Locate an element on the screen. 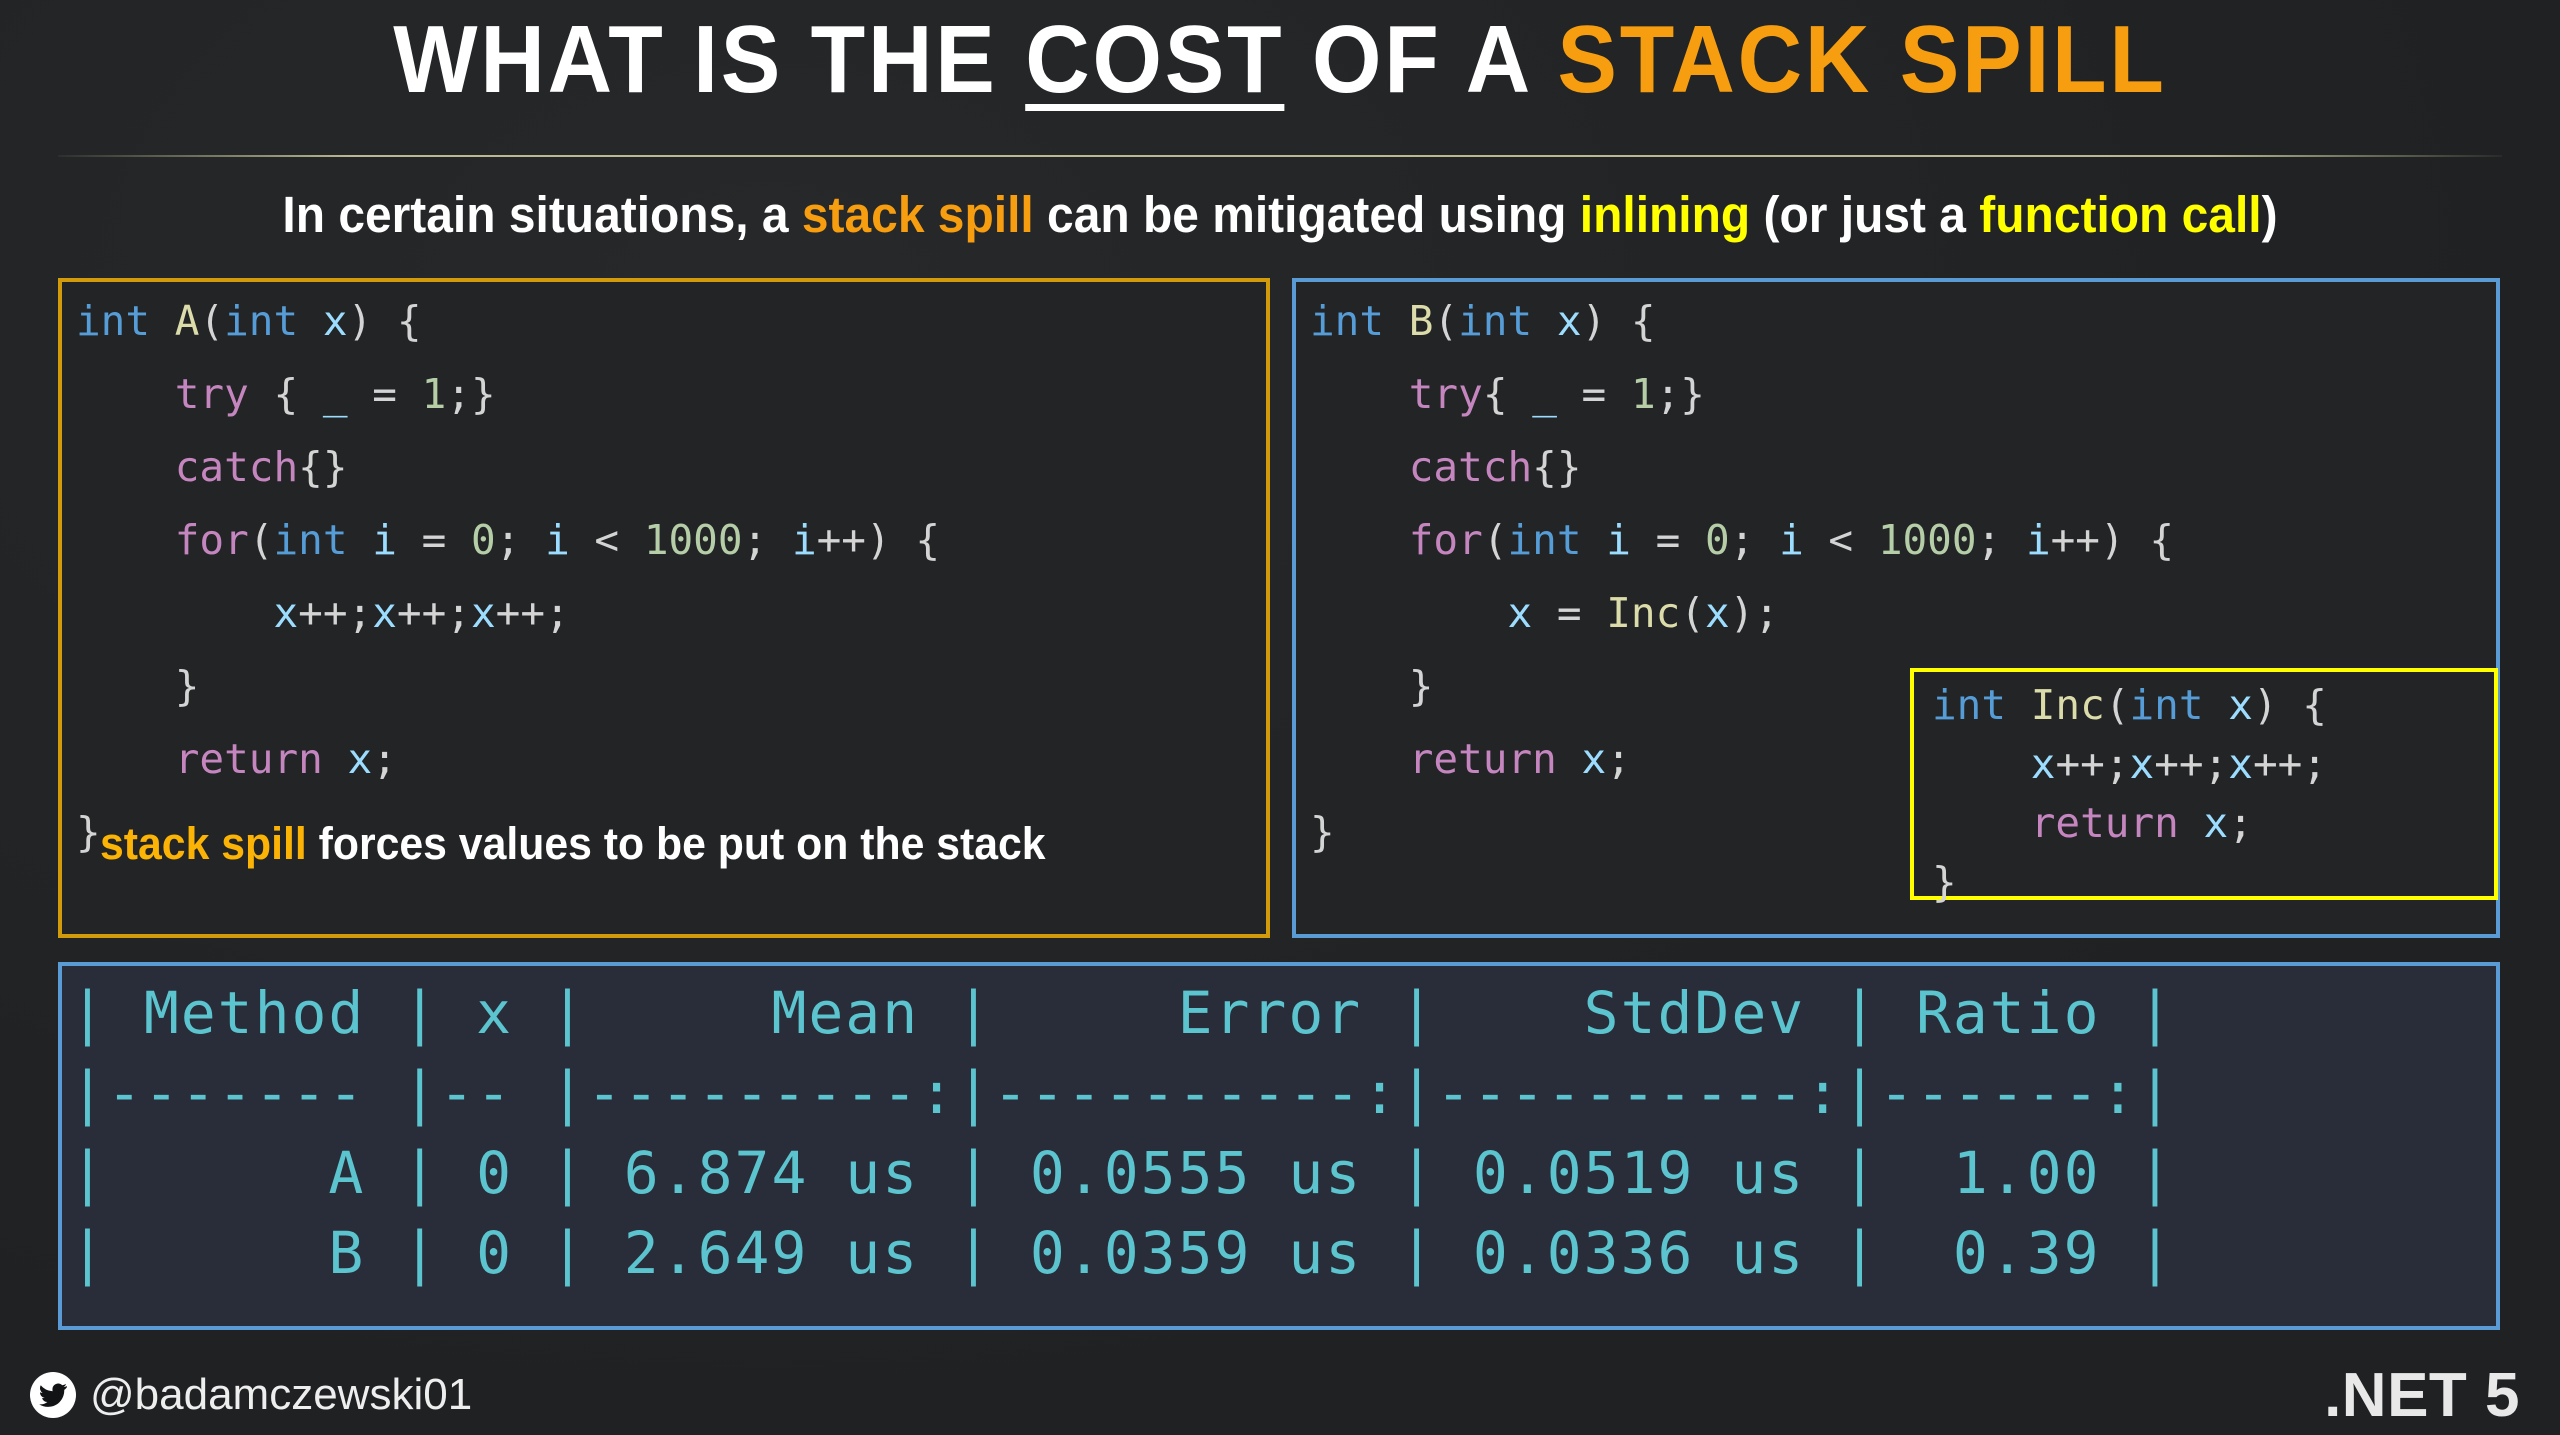  code-token: for is located at coordinates (1445, 540).